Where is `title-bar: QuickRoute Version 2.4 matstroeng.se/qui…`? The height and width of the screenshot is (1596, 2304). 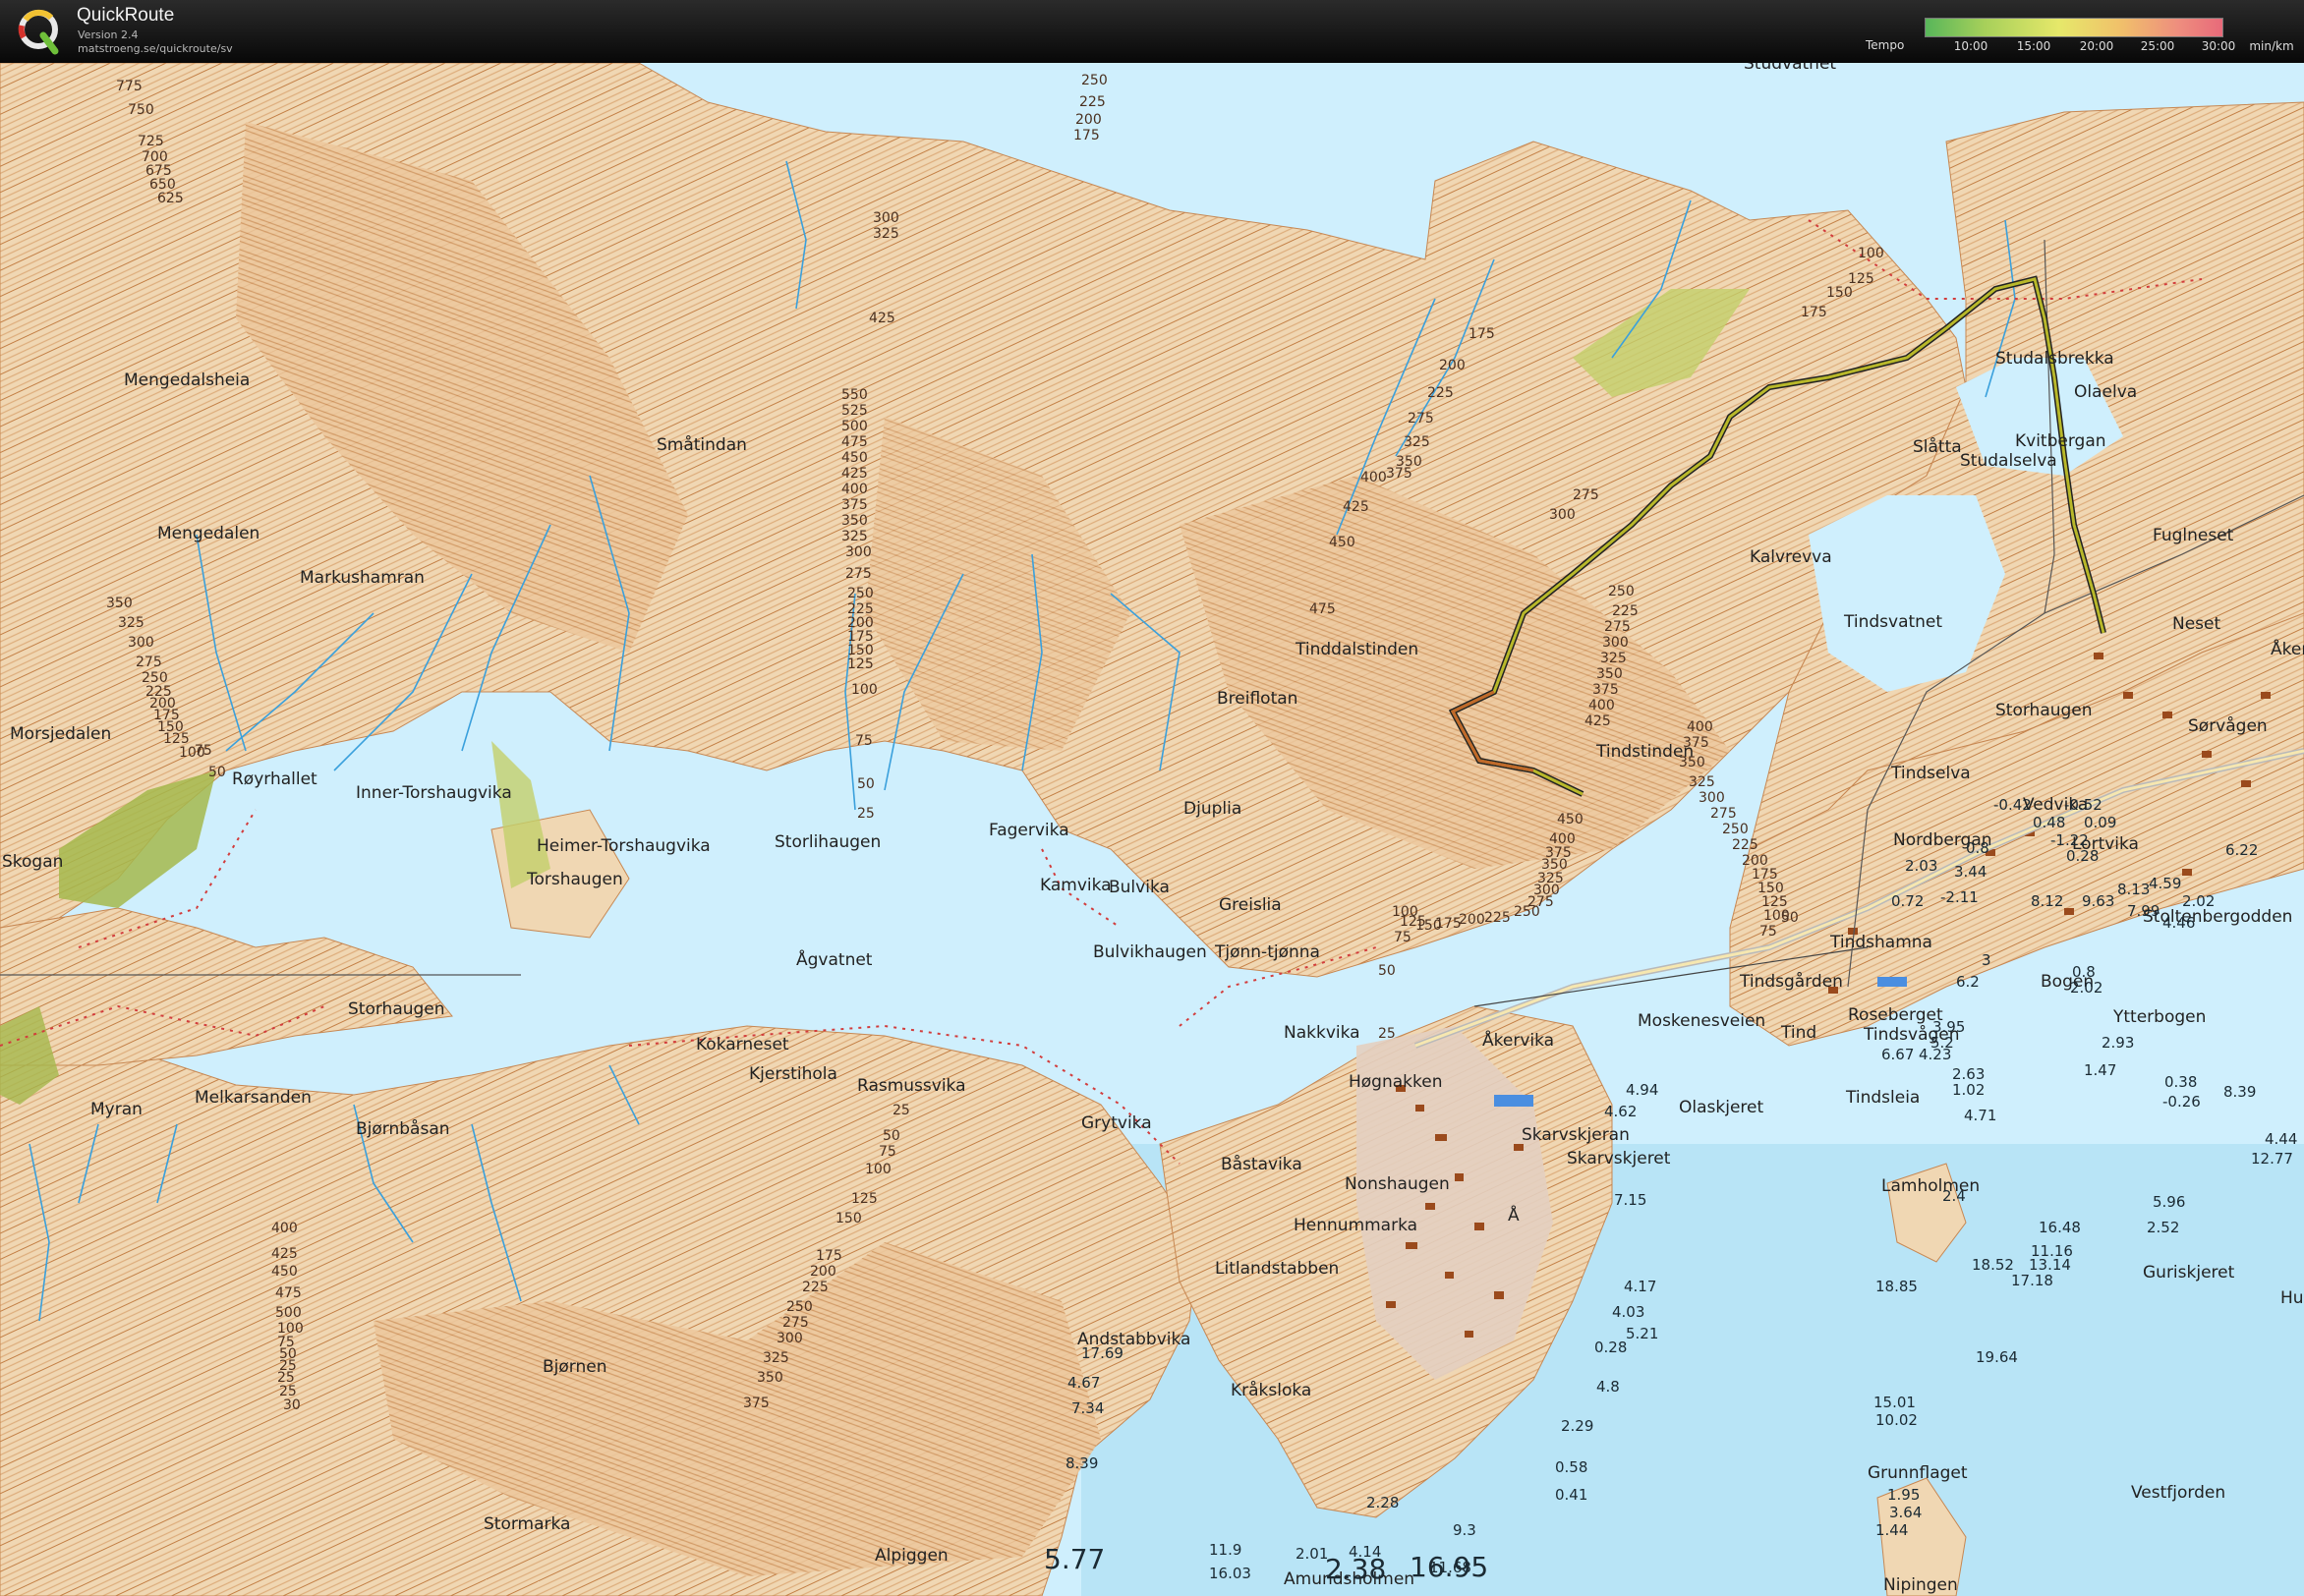
title-bar: QuickRoute Version 2.4 matstroeng.se/qui… is located at coordinates (1152, 31).